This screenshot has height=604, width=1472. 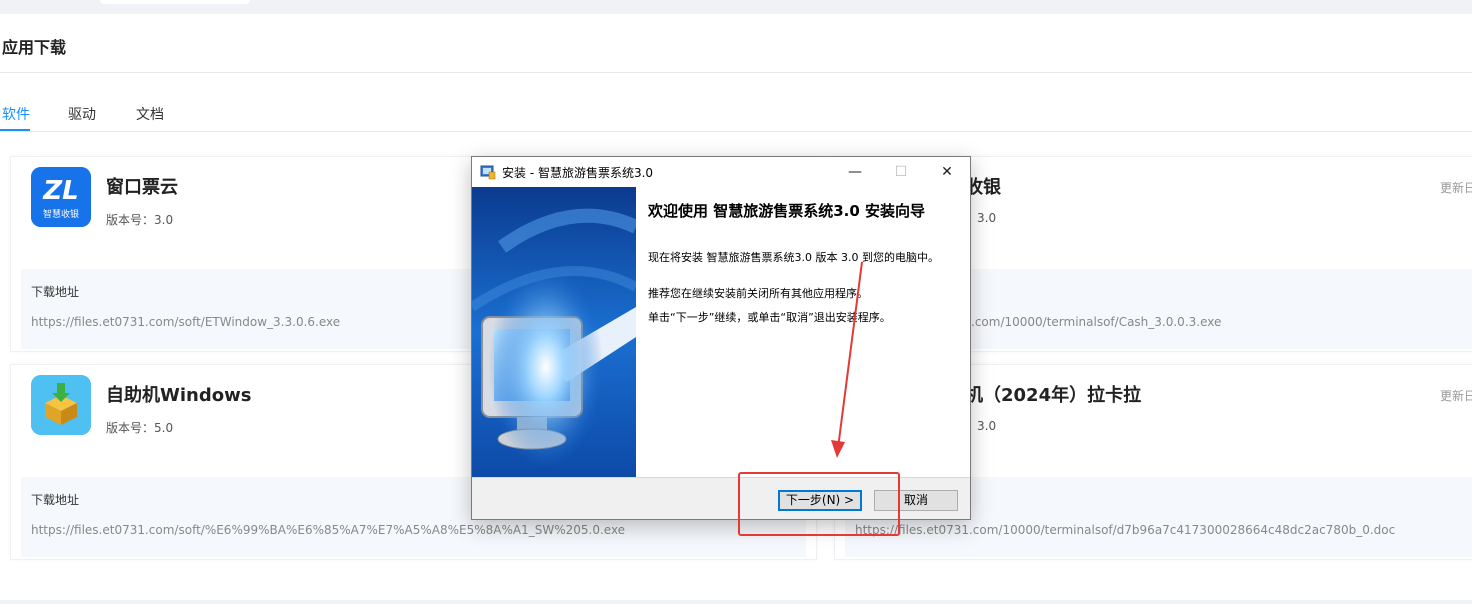 What do you see at coordinates (819, 504) in the screenshot?
I see `annotation-highlight-box` at bounding box center [819, 504].